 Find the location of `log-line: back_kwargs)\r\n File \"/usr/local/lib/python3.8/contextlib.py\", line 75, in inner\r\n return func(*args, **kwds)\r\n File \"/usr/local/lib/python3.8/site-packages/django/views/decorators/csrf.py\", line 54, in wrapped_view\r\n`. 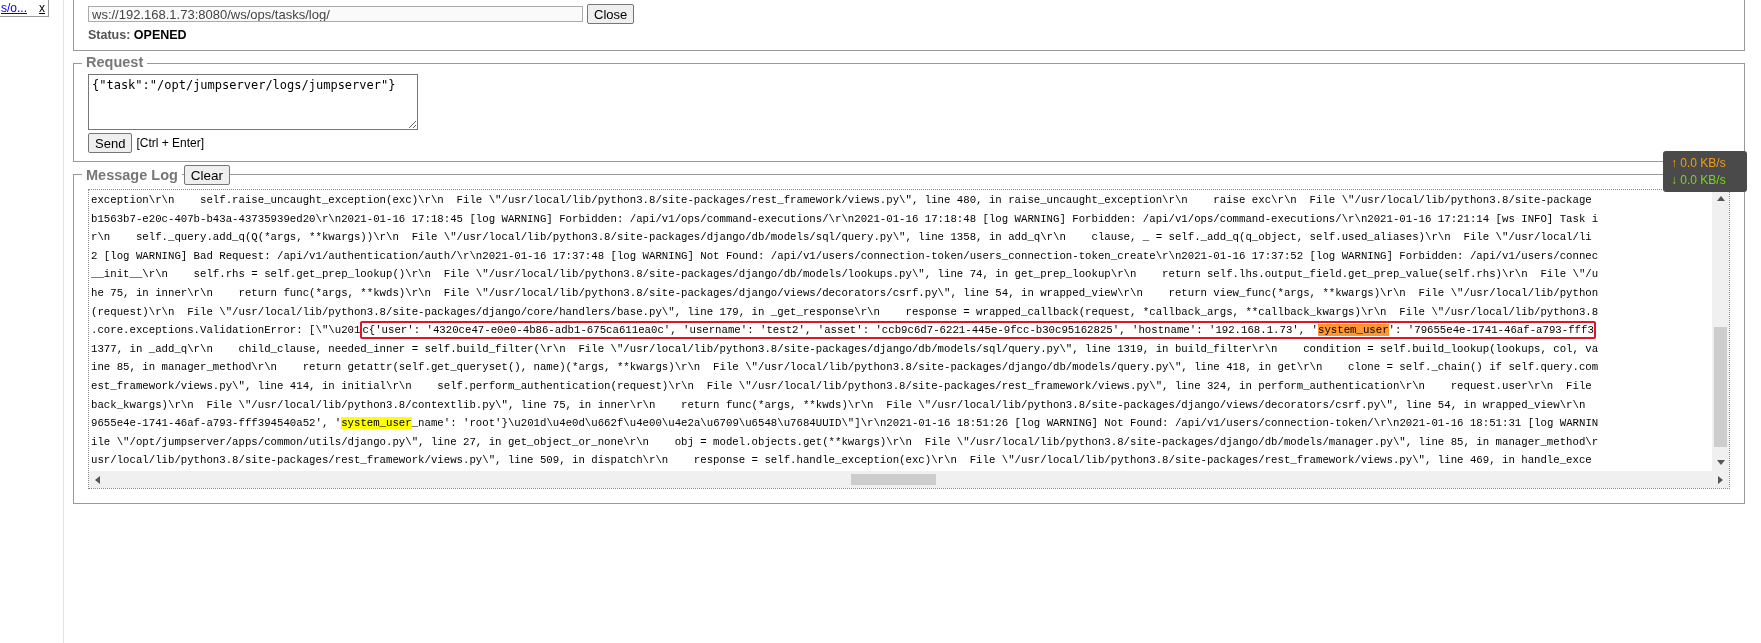

log-line: back_kwargs)\r\n File \"/usr/local/lib/python3.8/contextlib.py\", line 75, in inner\r\n return func(*args, **kwds)\r\n File \"/usr/local/lib/python3.8/site-packages/django/views/decorators/csrf.py\", line 54, in wrapped_view\r\n is located at coordinates (839, 405).